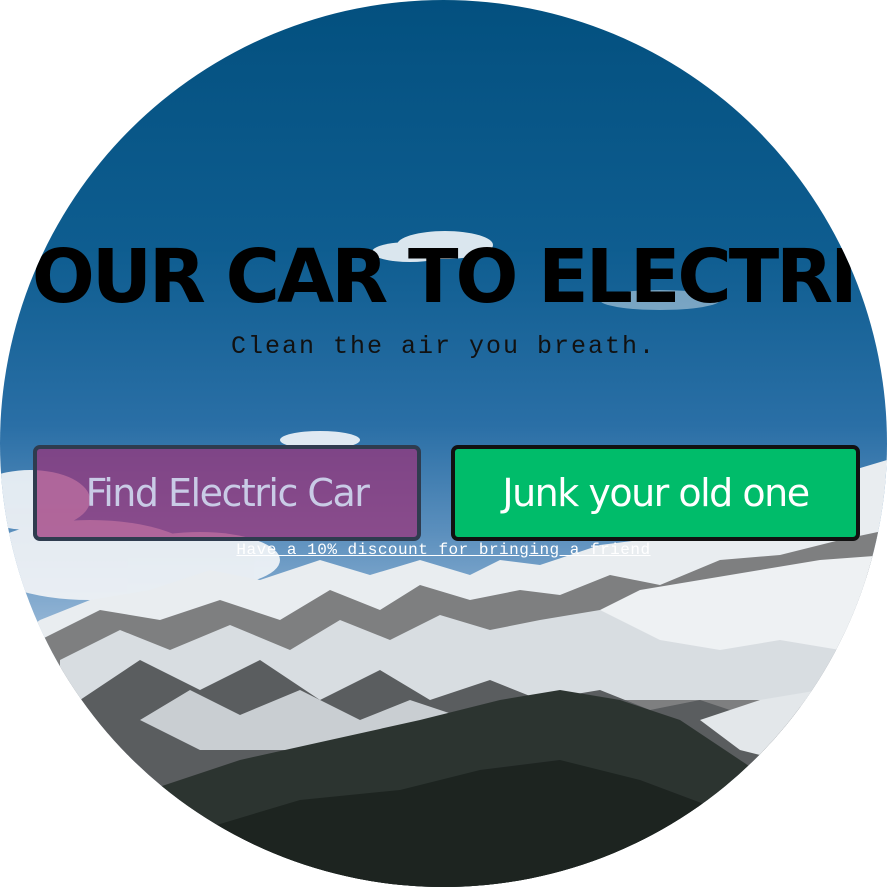 Image resolution: width=887 pixels, height=887 pixels. I want to click on find-electric-car-button: Find Electric Car, so click(227, 493).